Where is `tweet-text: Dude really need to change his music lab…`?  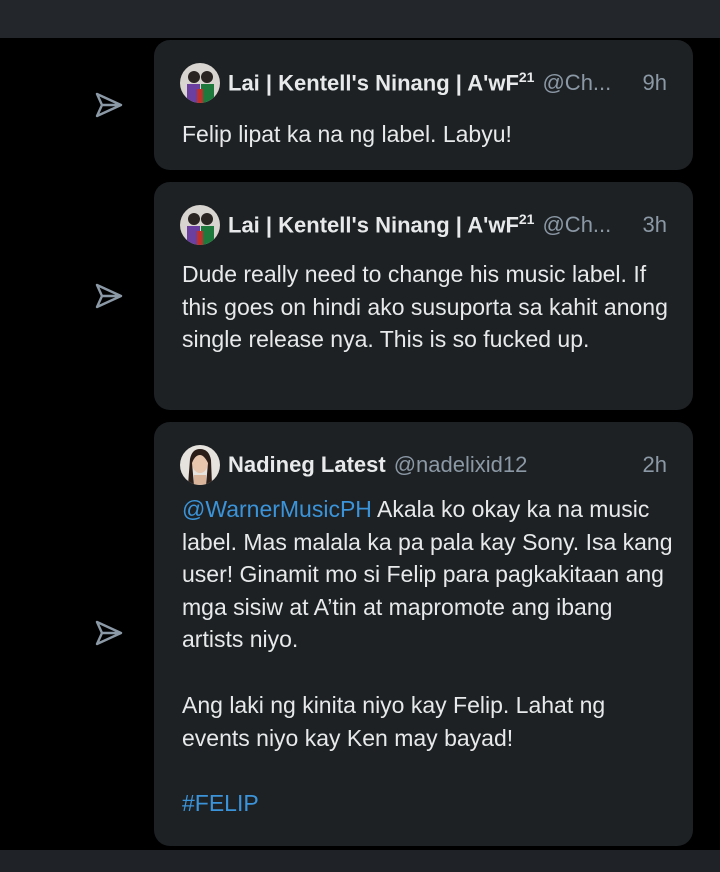
tweet-text: Dude really need to change his music lab… is located at coordinates (425, 306).